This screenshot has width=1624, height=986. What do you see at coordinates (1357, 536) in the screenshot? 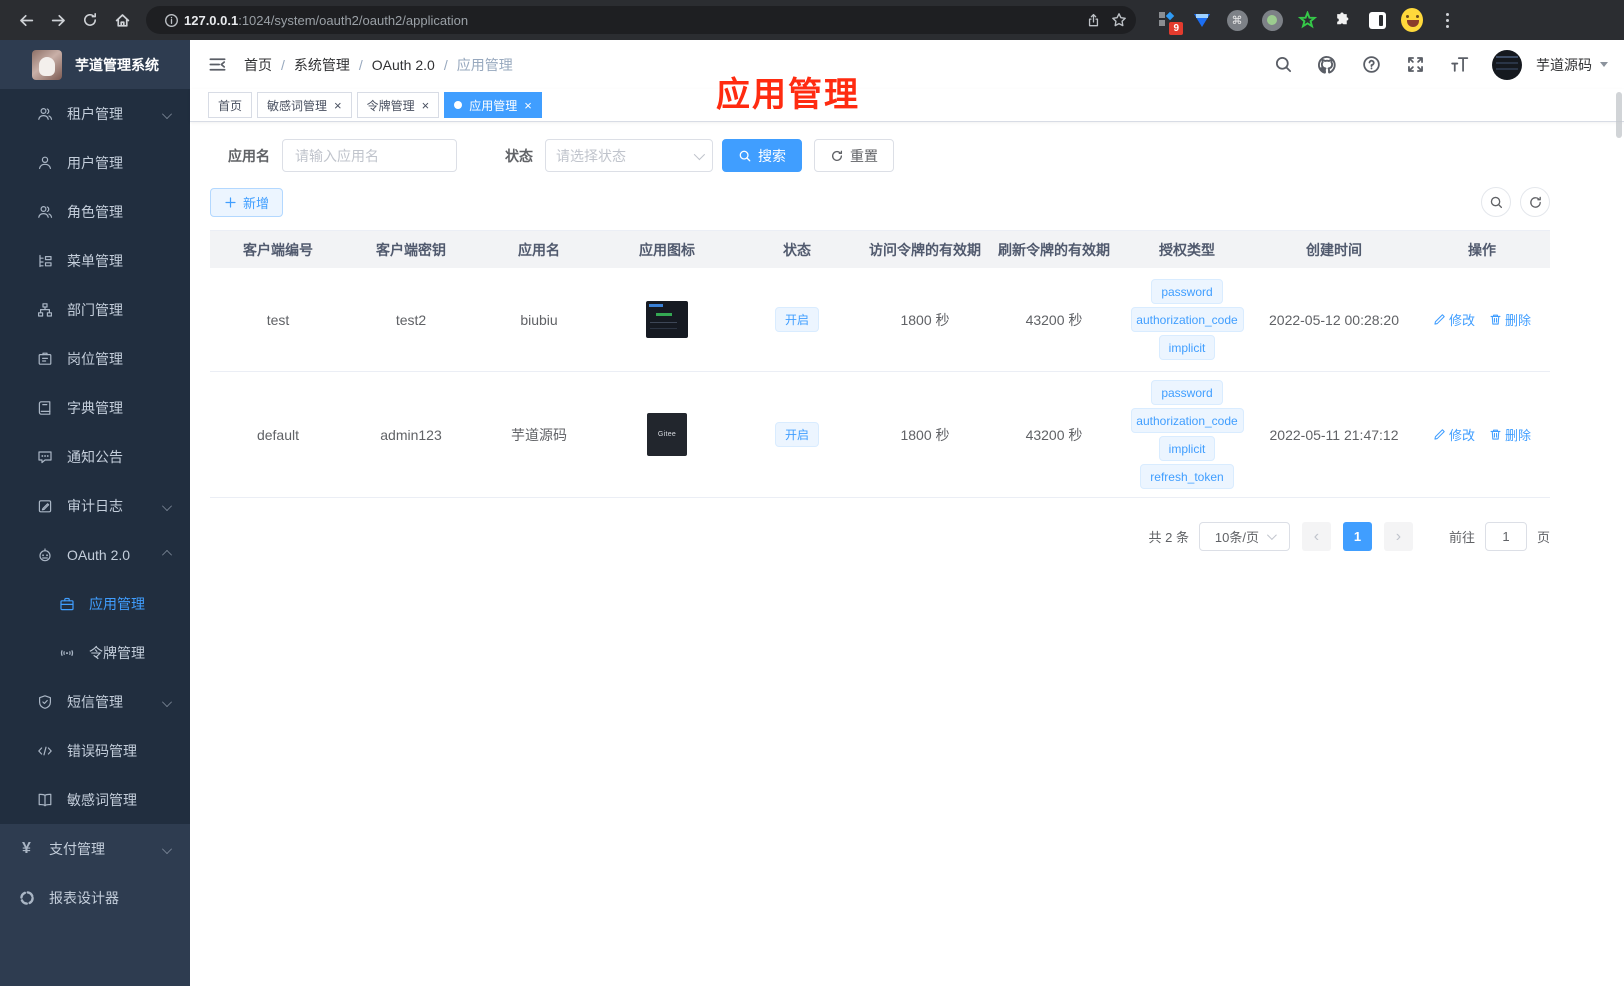
I see `page-number-1: 1` at bounding box center [1357, 536].